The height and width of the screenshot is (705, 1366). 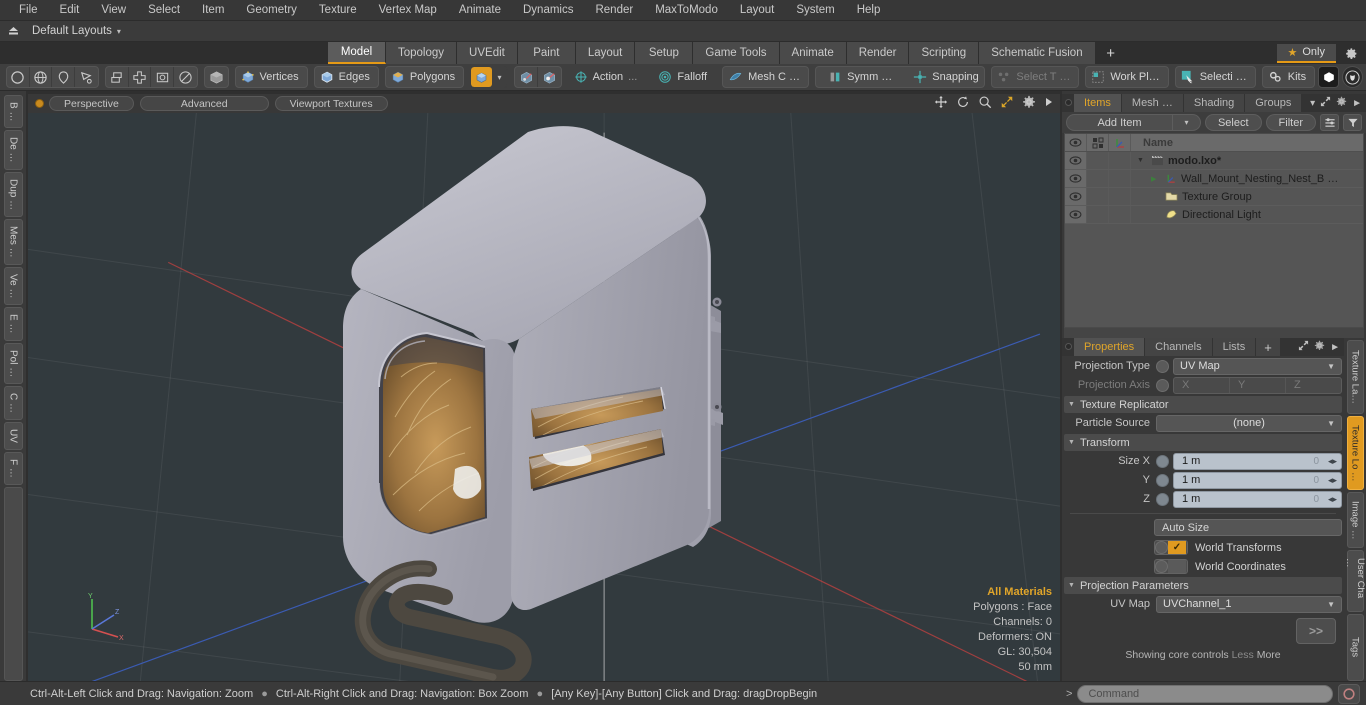 I want to click on menu-item-view: View, so click(x=113, y=10).